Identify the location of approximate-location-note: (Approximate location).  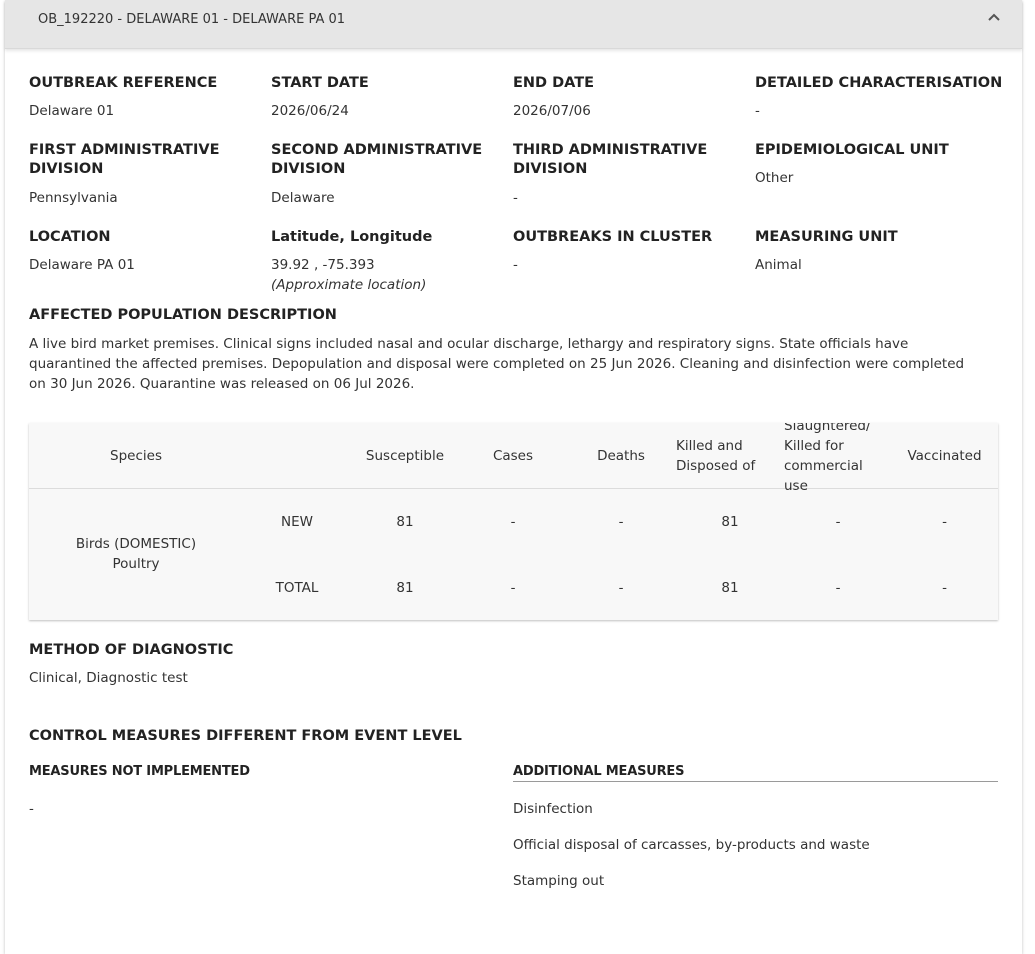
(349, 285).